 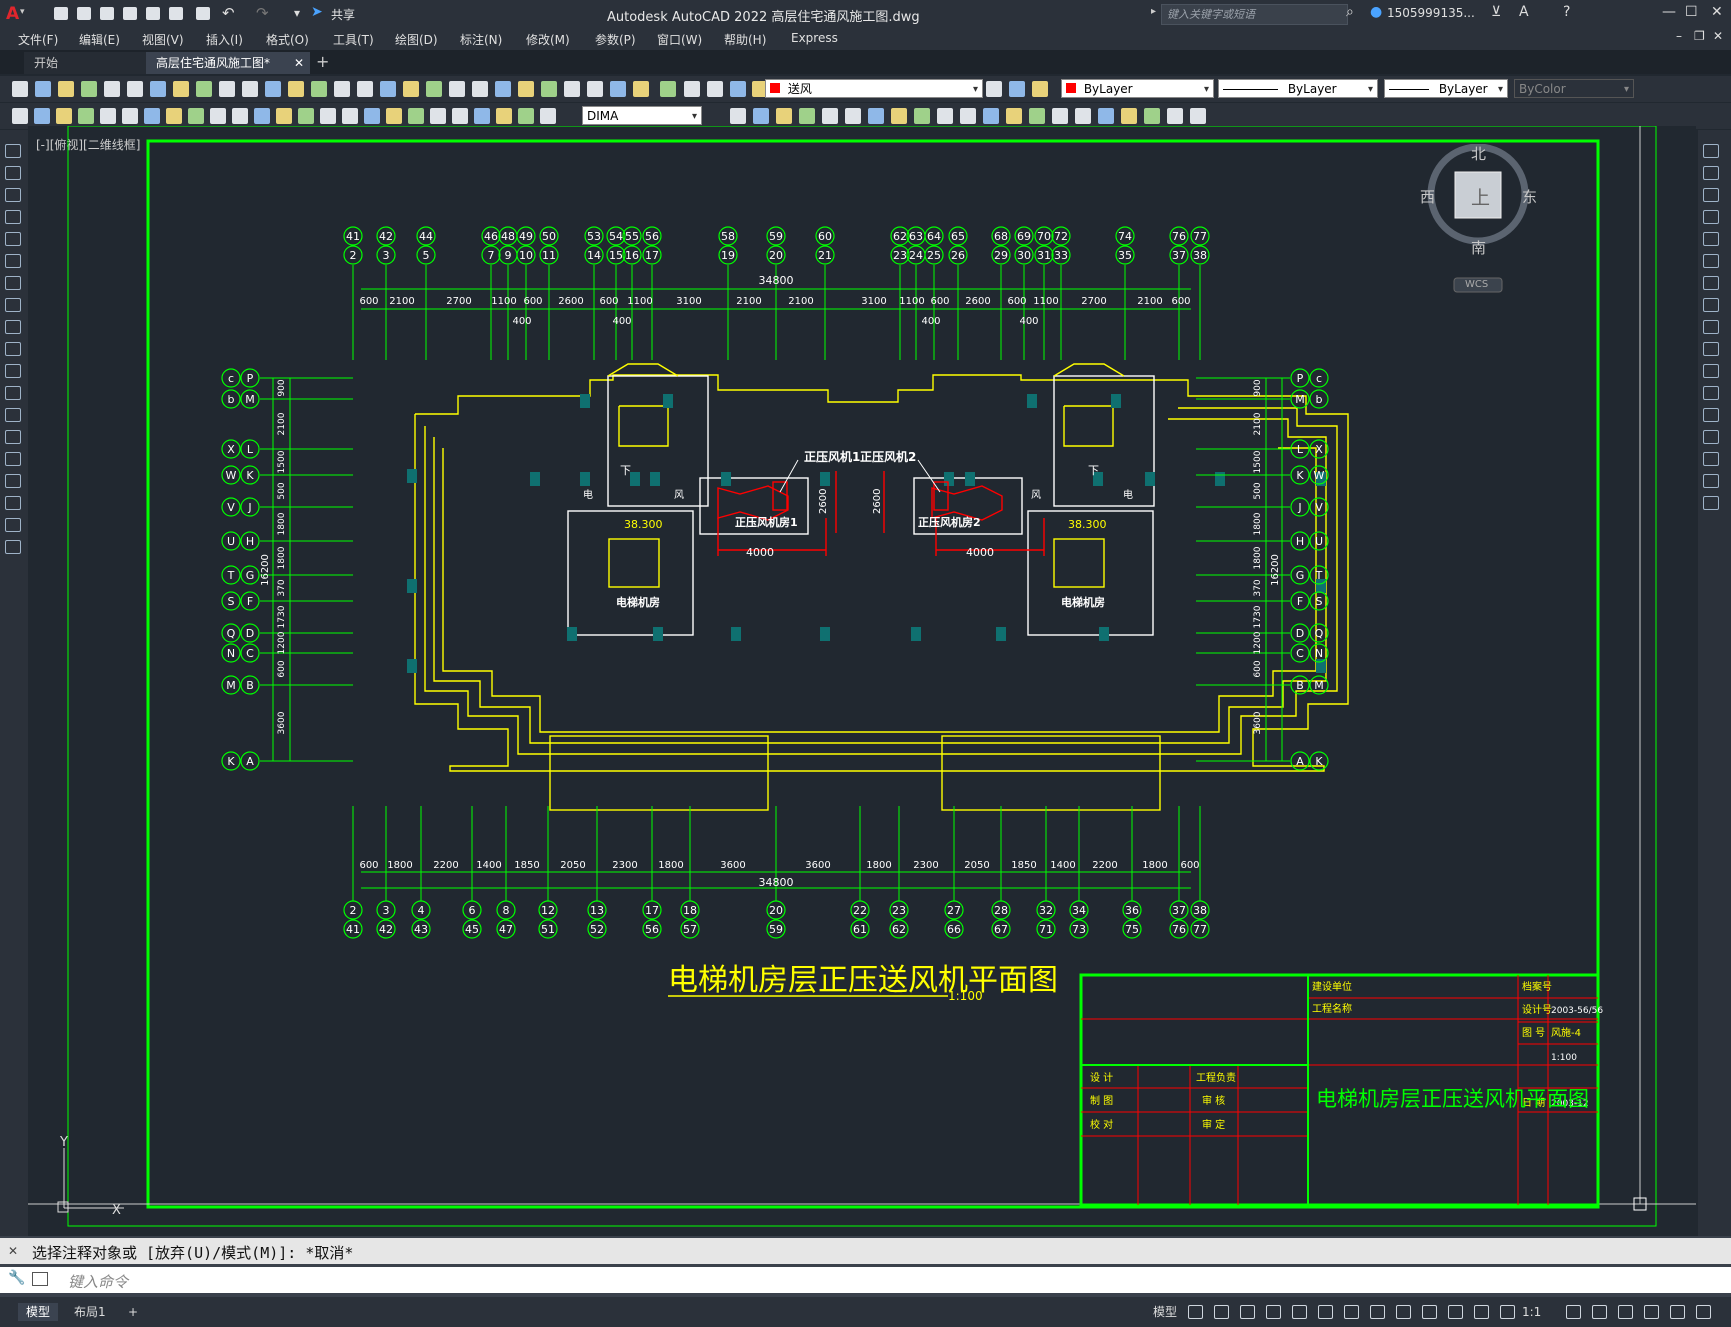 I want to click on command-input: 🔧 键入命令, so click(x=865, y=1280).